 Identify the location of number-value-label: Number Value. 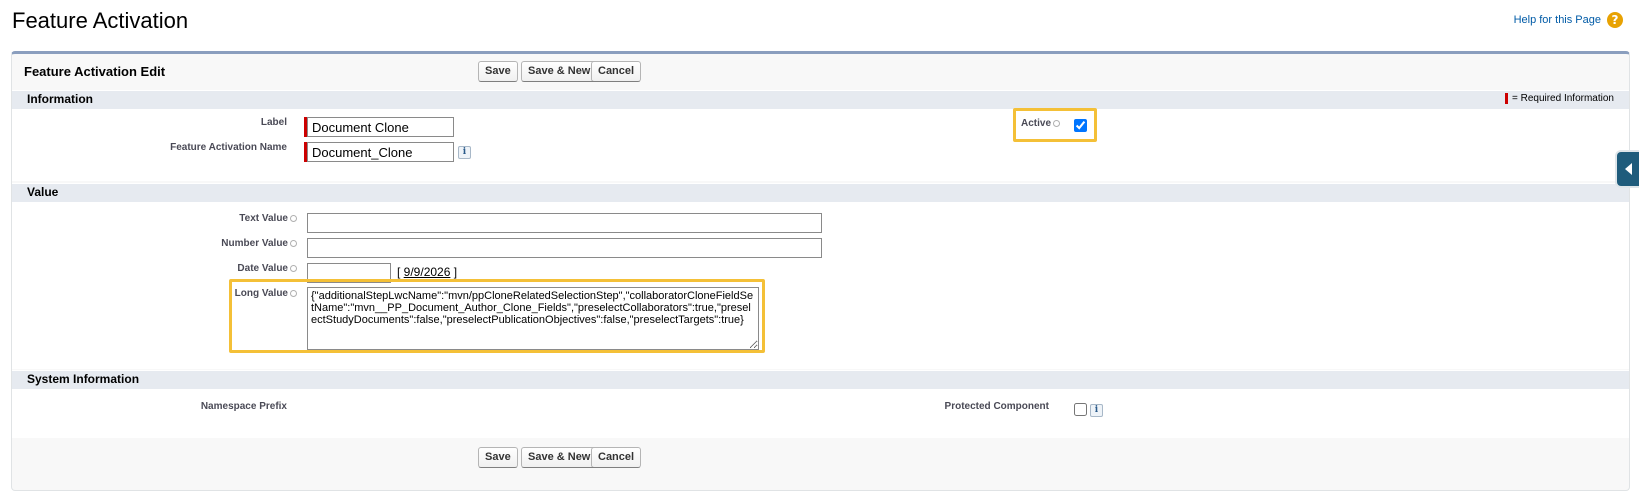
(259, 243).